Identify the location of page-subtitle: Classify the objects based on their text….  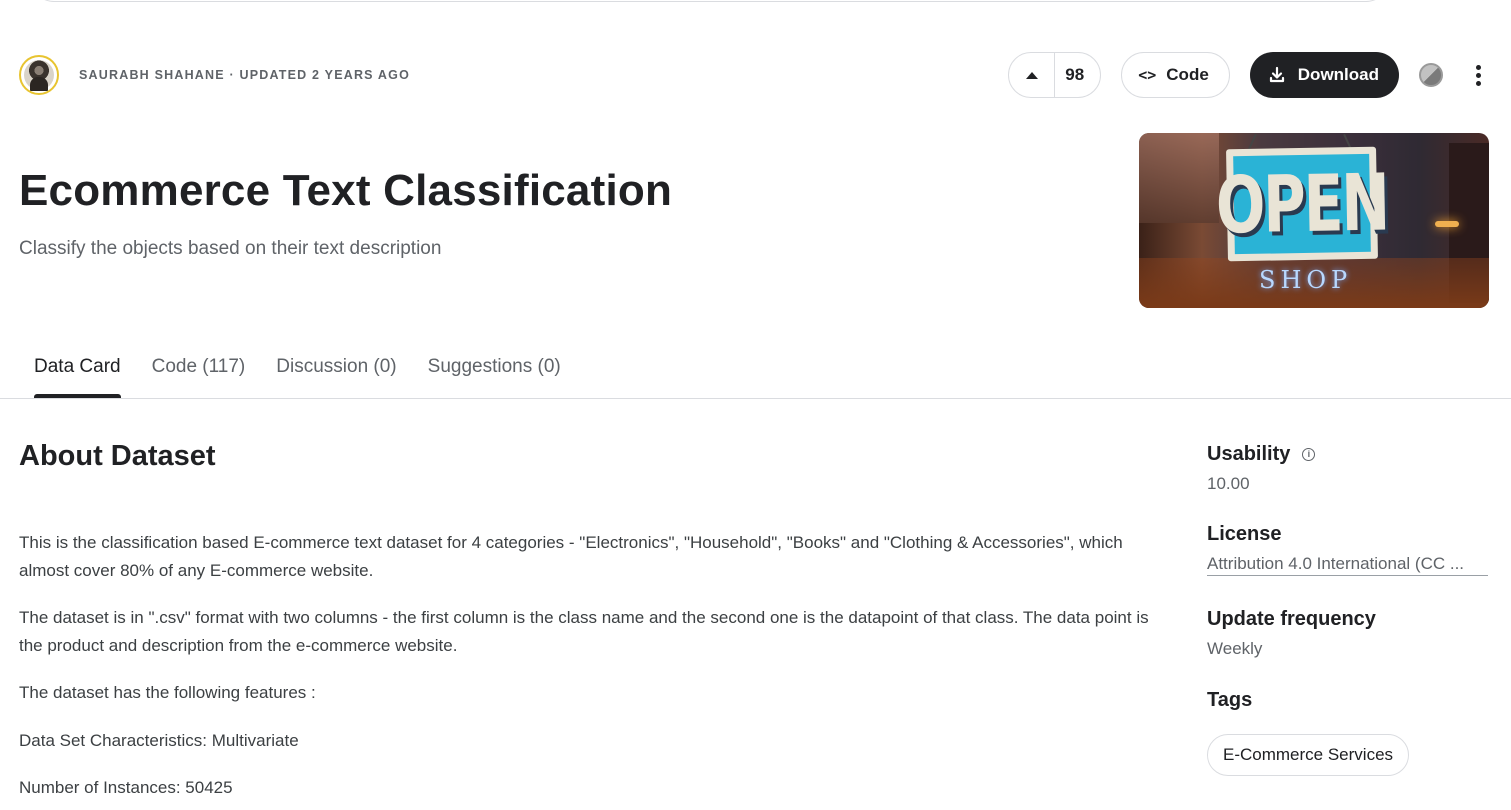
(230, 248).